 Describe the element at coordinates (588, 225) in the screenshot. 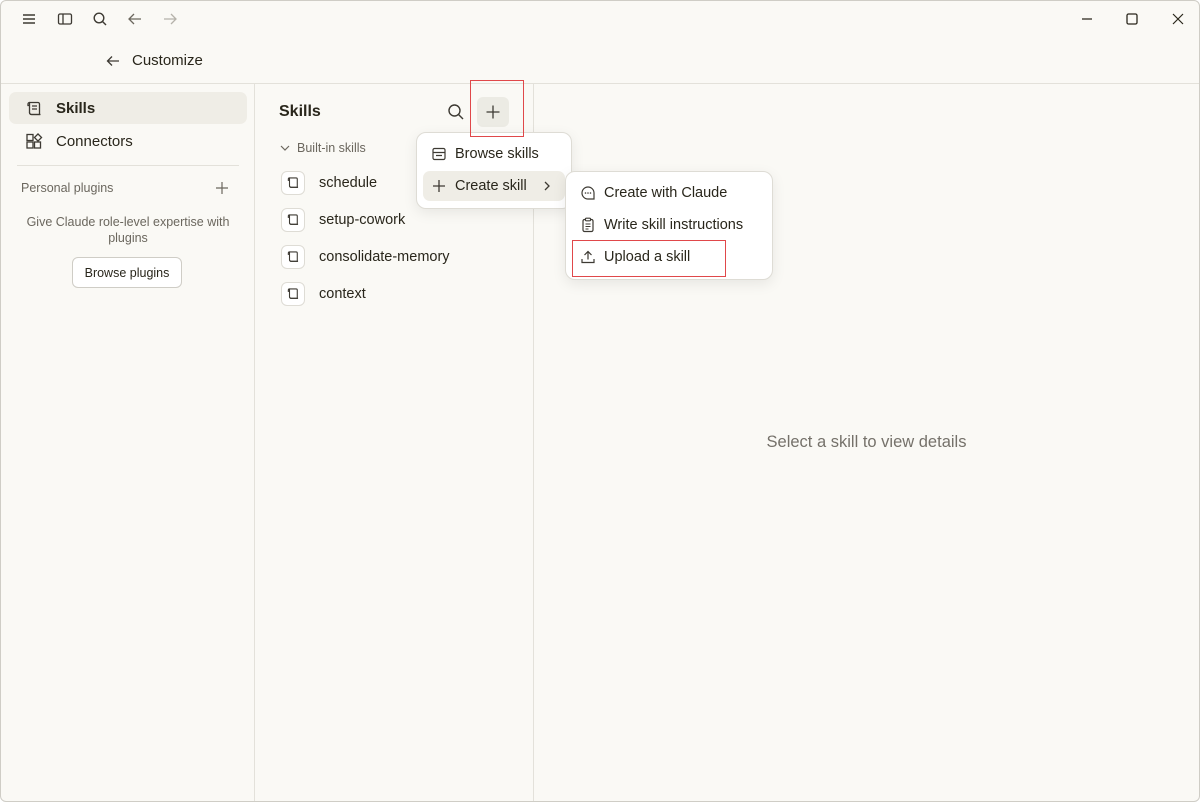

I see `clipboard-icon` at that location.